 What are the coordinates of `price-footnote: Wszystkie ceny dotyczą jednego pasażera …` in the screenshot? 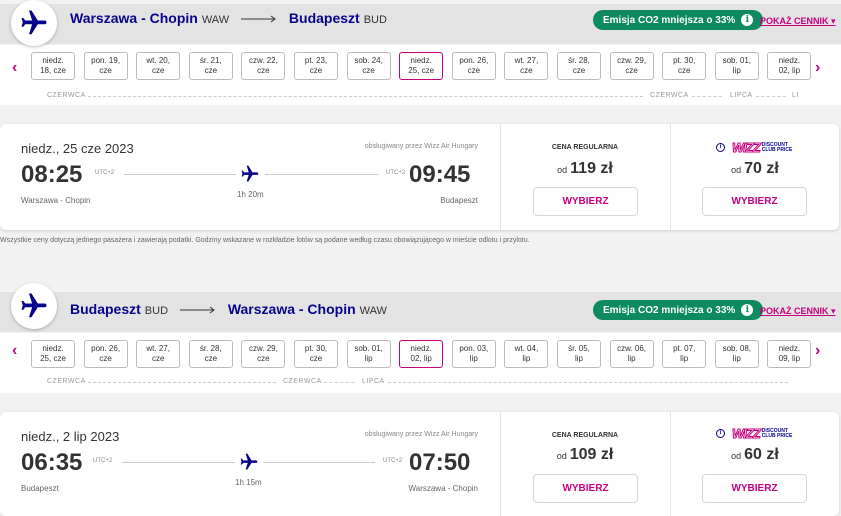 It's located at (265, 240).